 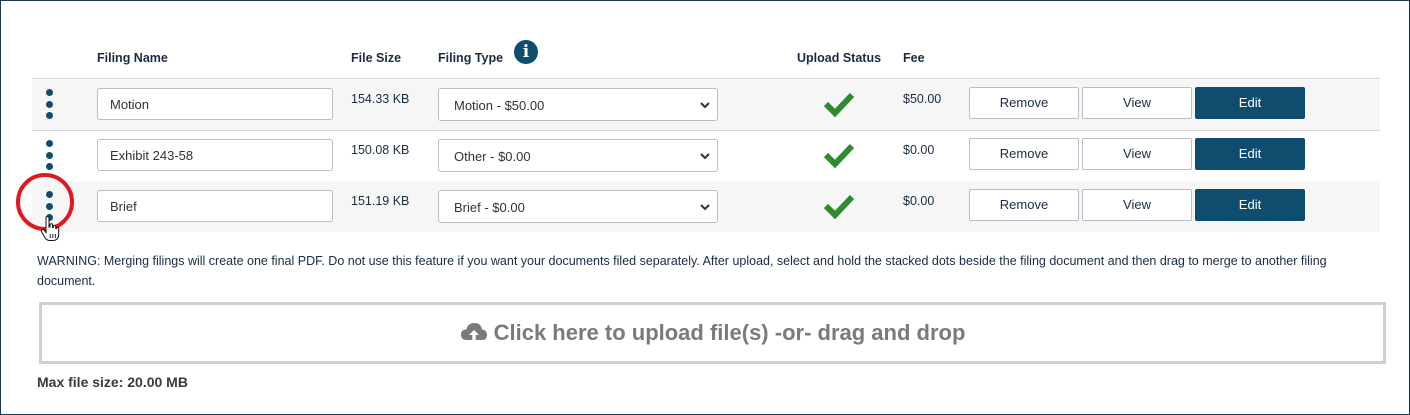 I want to click on header-fee: Fee, so click(x=914, y=58).